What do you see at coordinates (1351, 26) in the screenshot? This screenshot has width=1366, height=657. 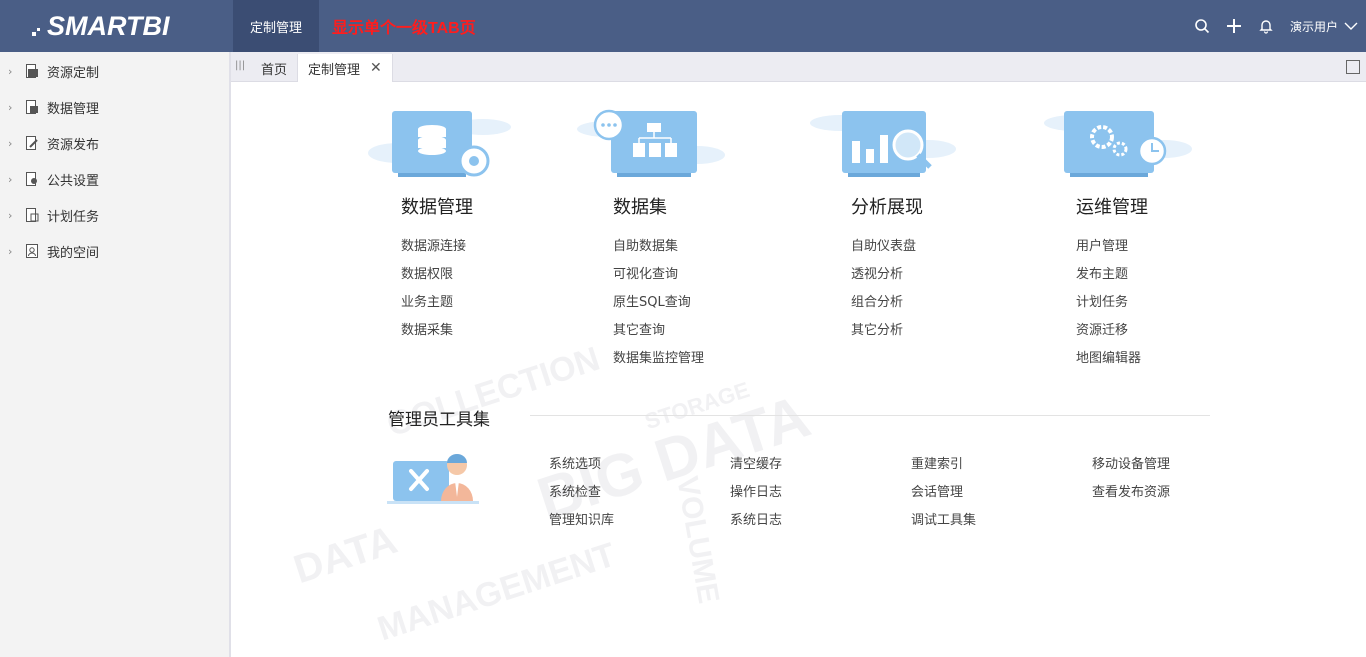 I see `chevron-down-icon` at bounding box center [1351, 26].